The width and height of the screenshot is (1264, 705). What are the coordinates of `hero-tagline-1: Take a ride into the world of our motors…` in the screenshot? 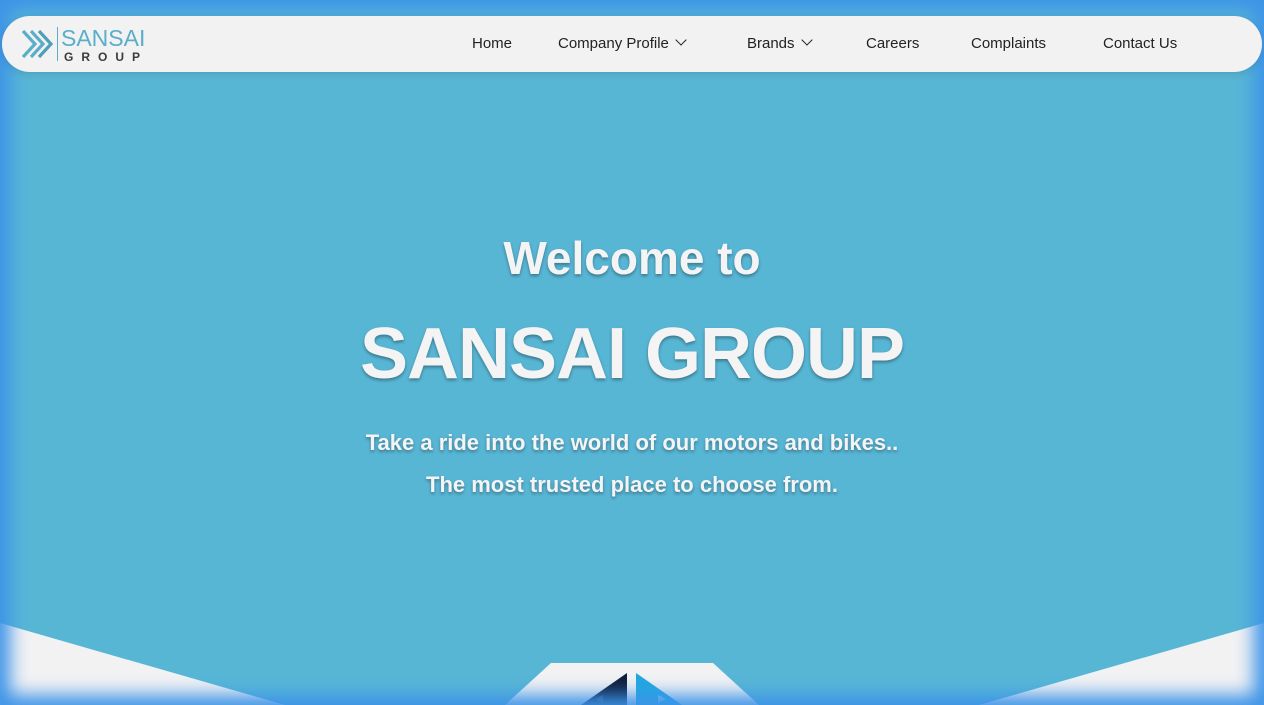 It's located at (632, 442).